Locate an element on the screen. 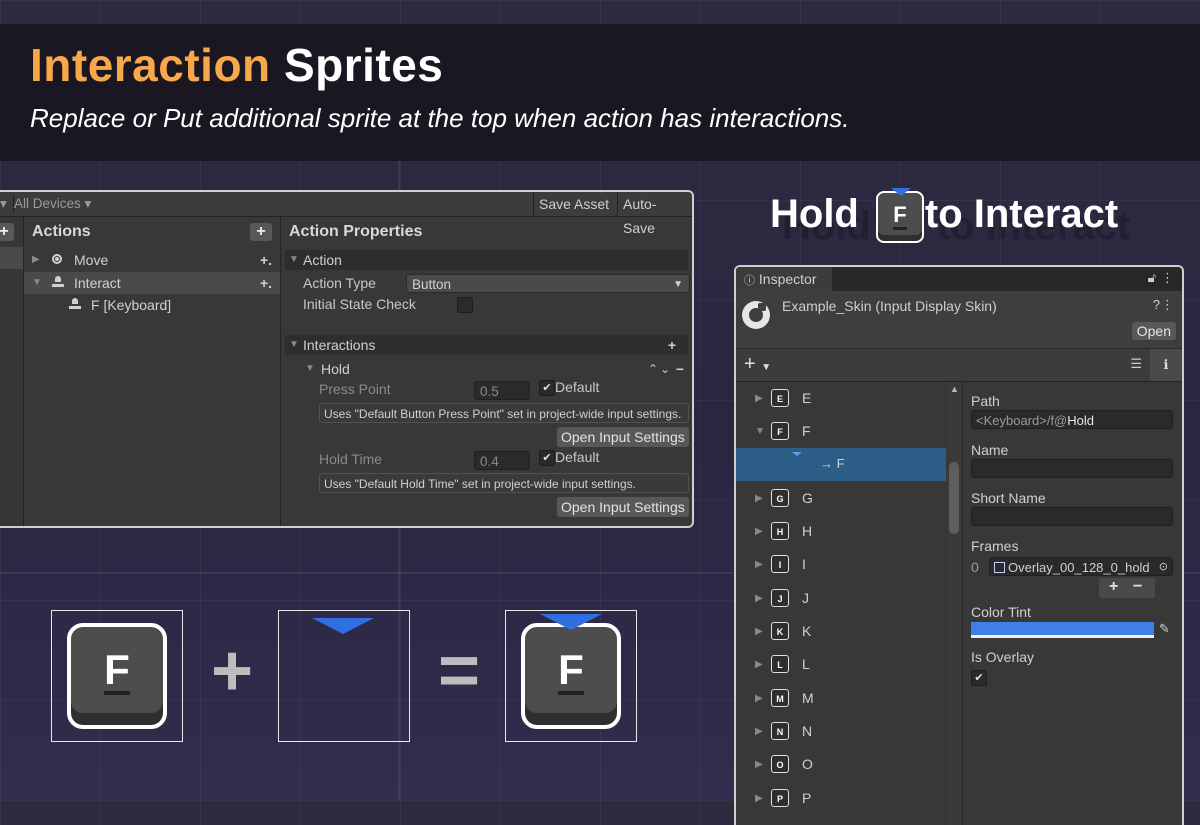 The width and height of the screenshot is (1200, 825). add-action-map-button: + is located at coordinates (7, 232).